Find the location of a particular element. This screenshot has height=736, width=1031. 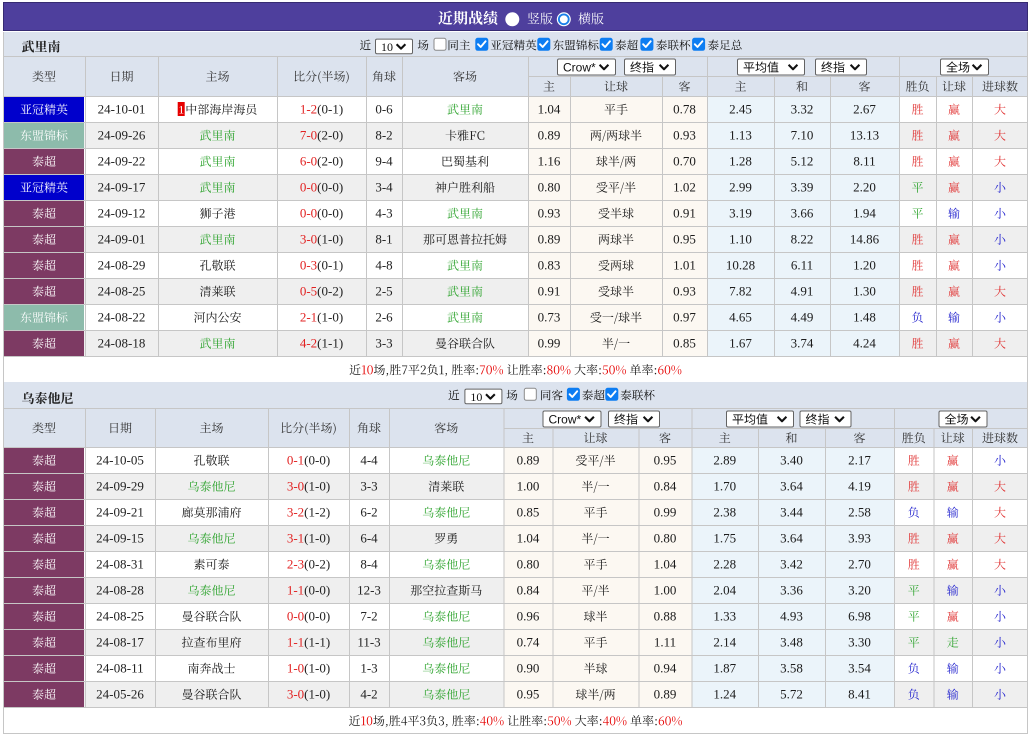

svg-text: 24-09-01 is located at coordinates (122, 239).